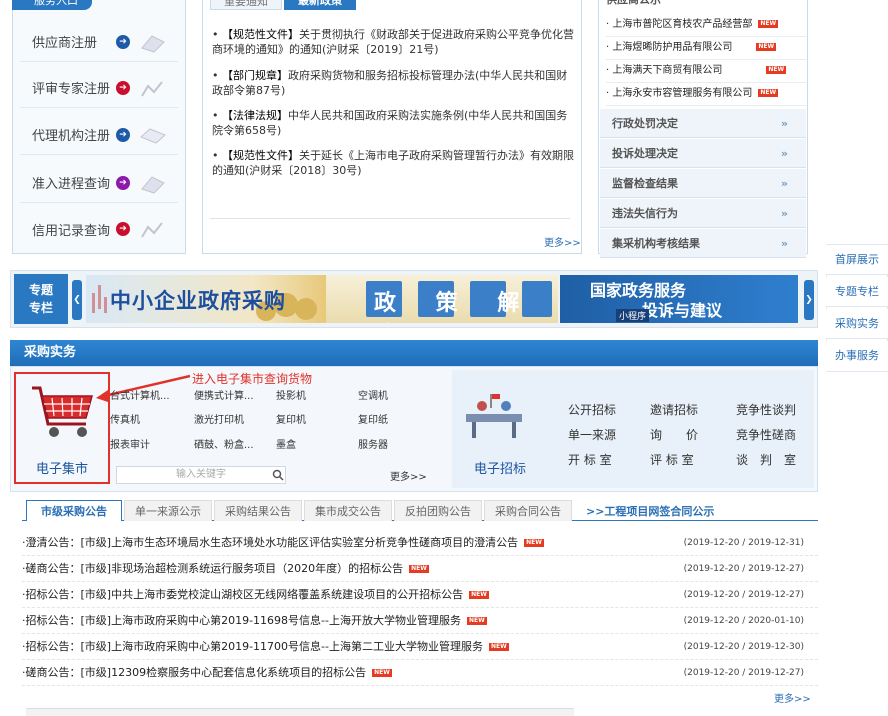 Image resolution: width=888 pixels, height=716 pixels. I want to click on document-icon, so click(153, 43).